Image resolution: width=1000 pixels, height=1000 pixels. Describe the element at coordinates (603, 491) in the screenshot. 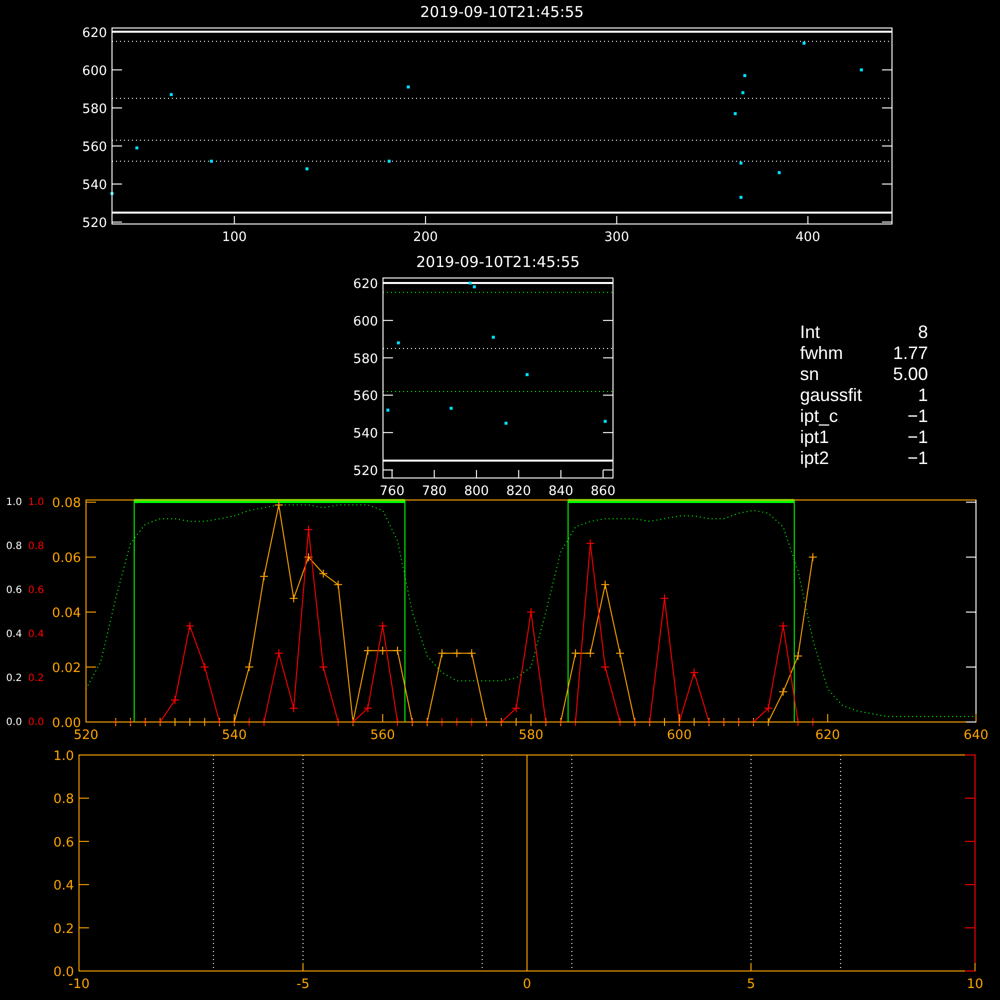

I see `tick-label: 860` at that location.